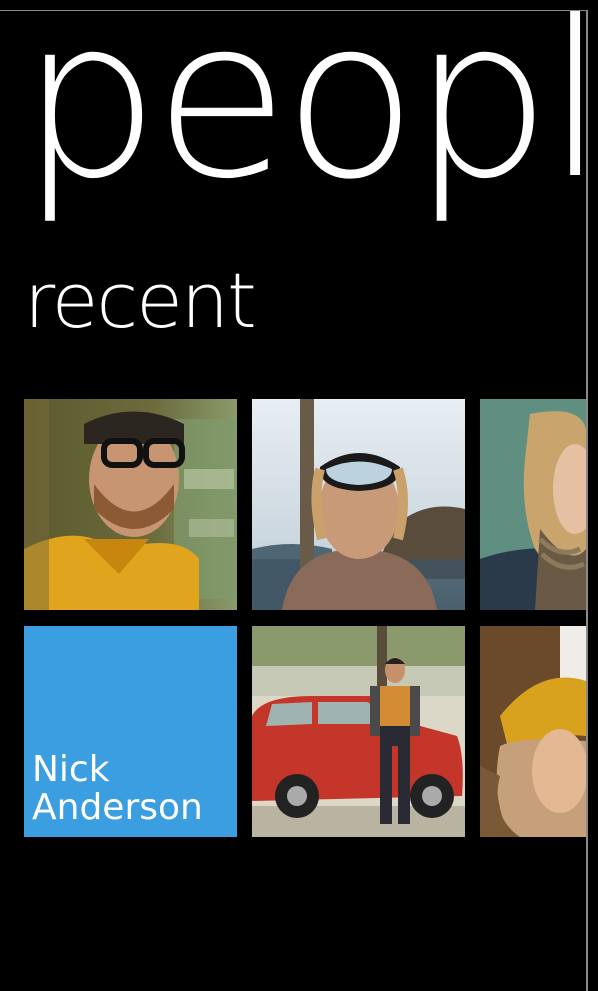  I want to click on contact-tile-nick-anderson: Nick Anderson, so click(130, 731).